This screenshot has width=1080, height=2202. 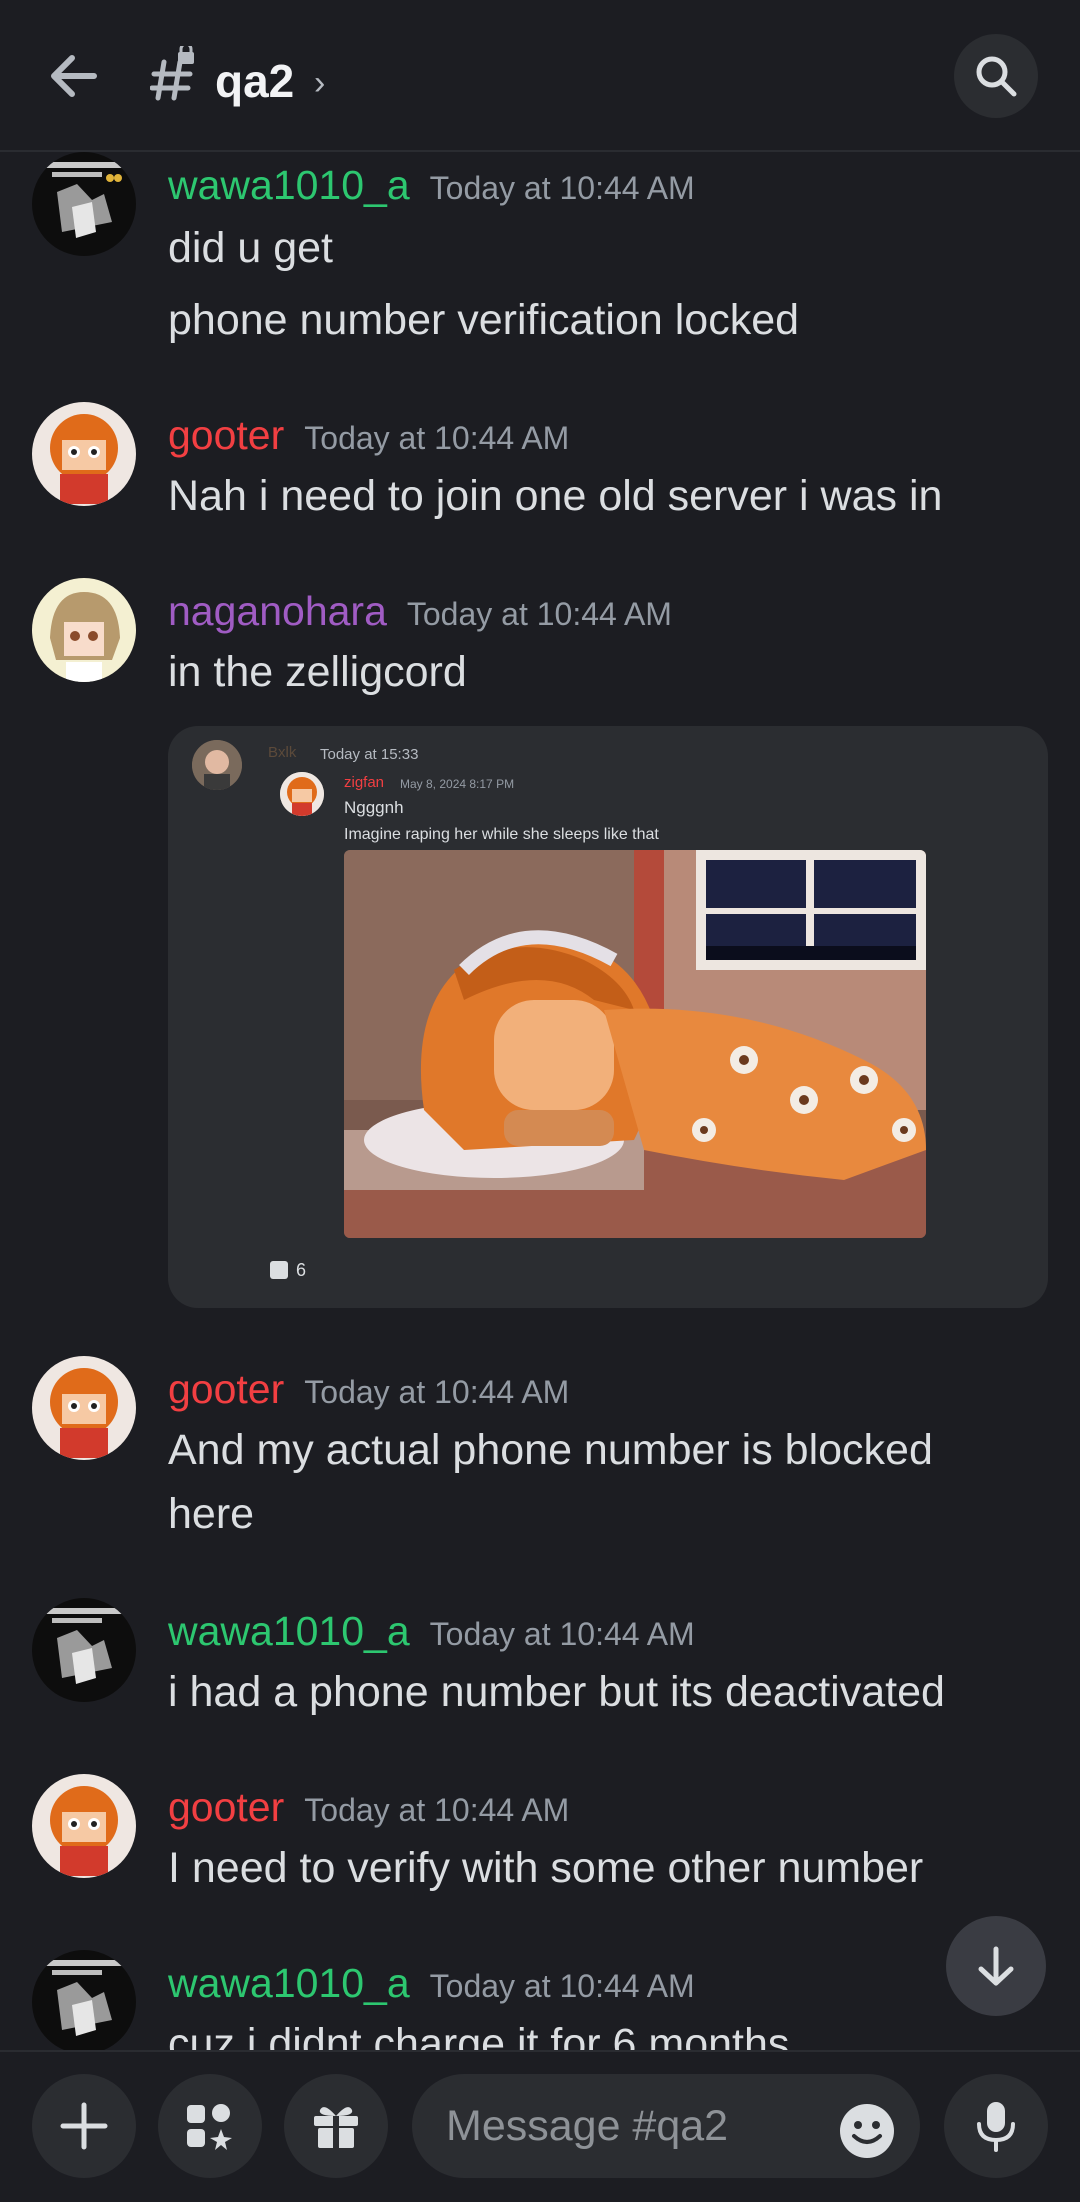 I want to click on plus-icon, so click(x=84, y=2126).